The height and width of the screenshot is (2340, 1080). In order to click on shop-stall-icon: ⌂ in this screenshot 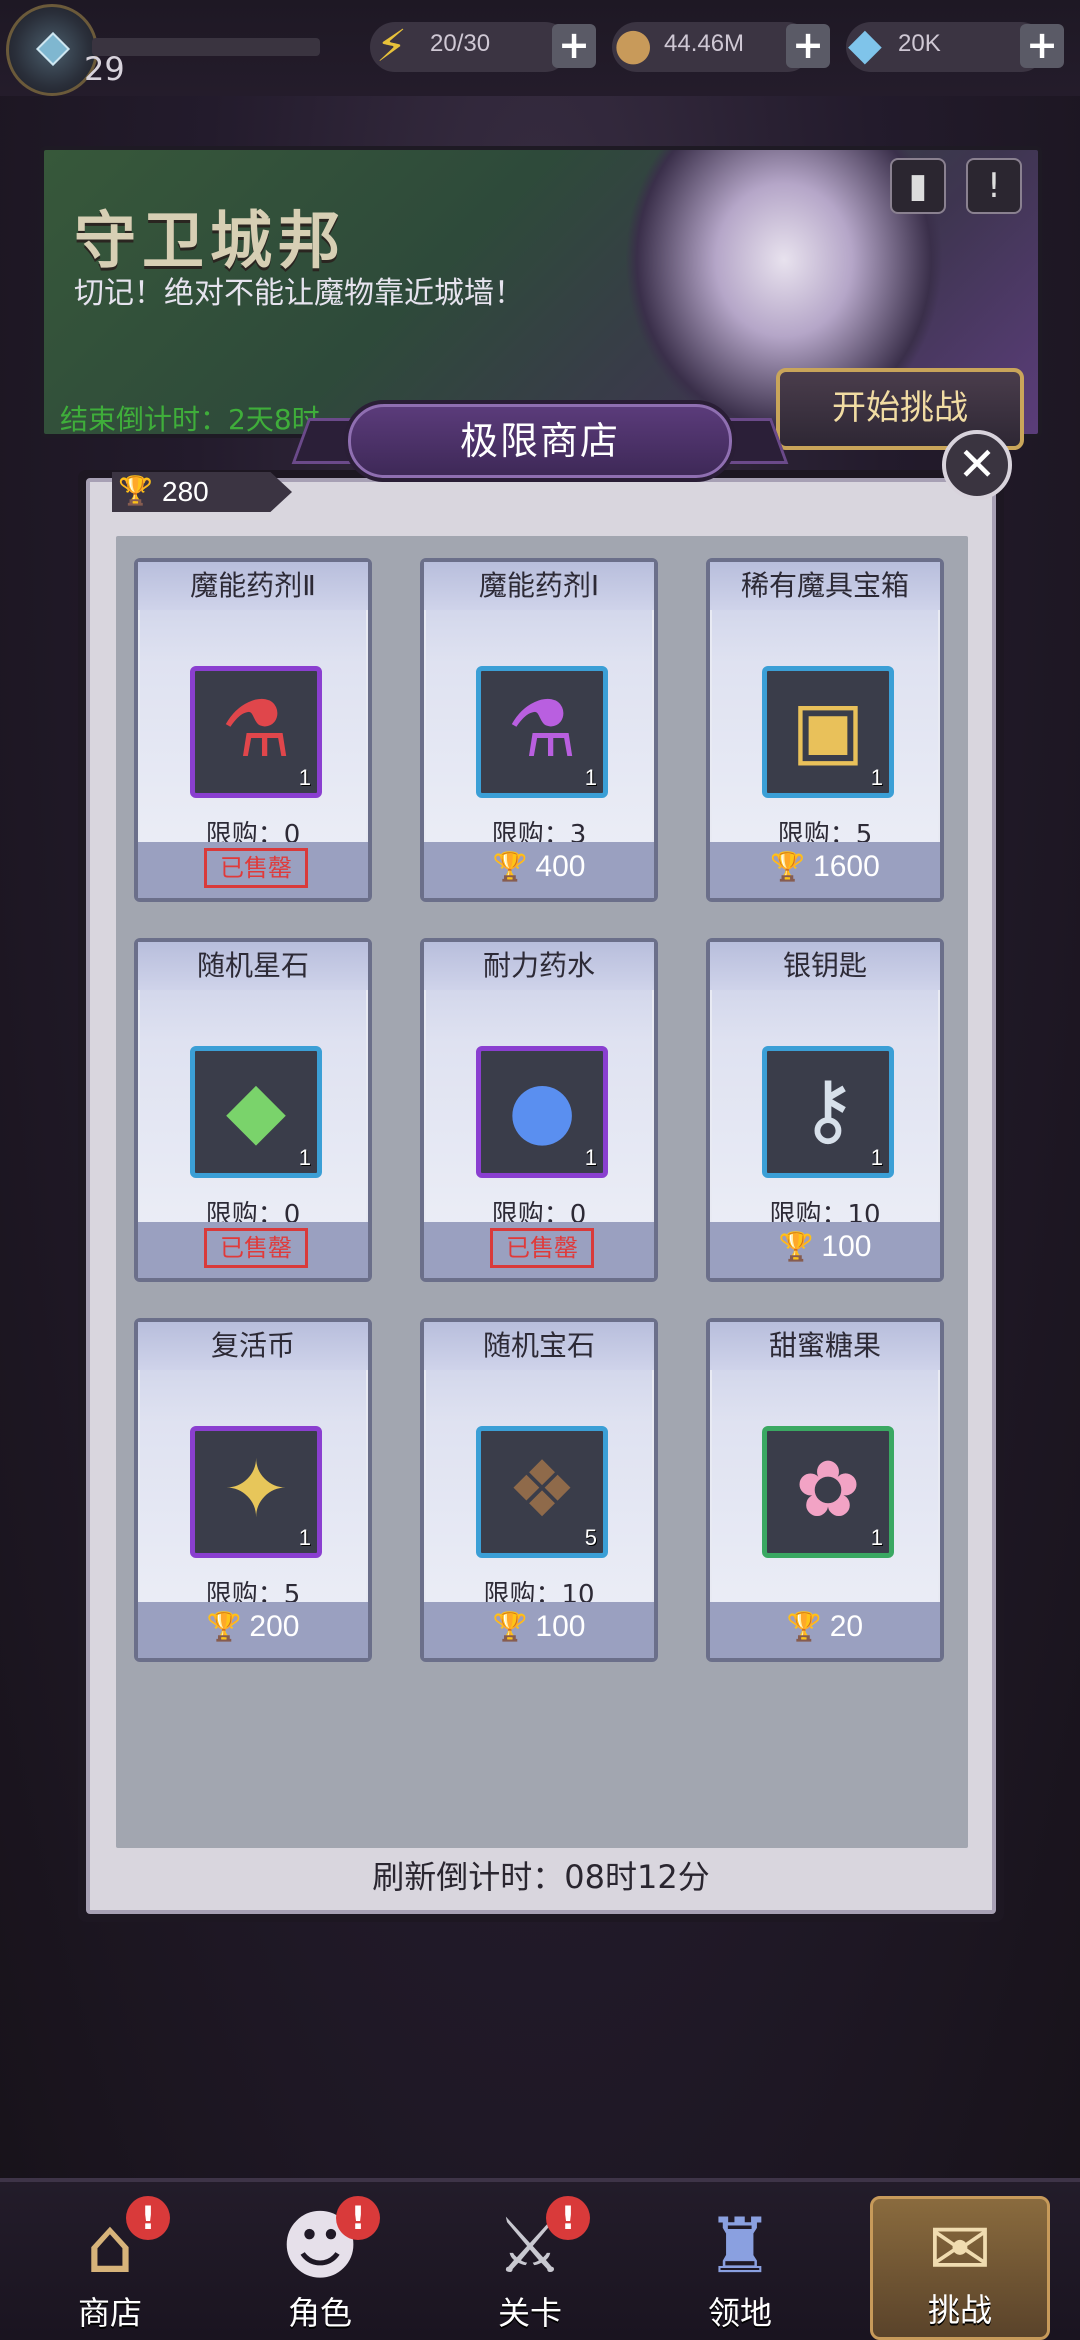, I will do `click(110, 2245)`.